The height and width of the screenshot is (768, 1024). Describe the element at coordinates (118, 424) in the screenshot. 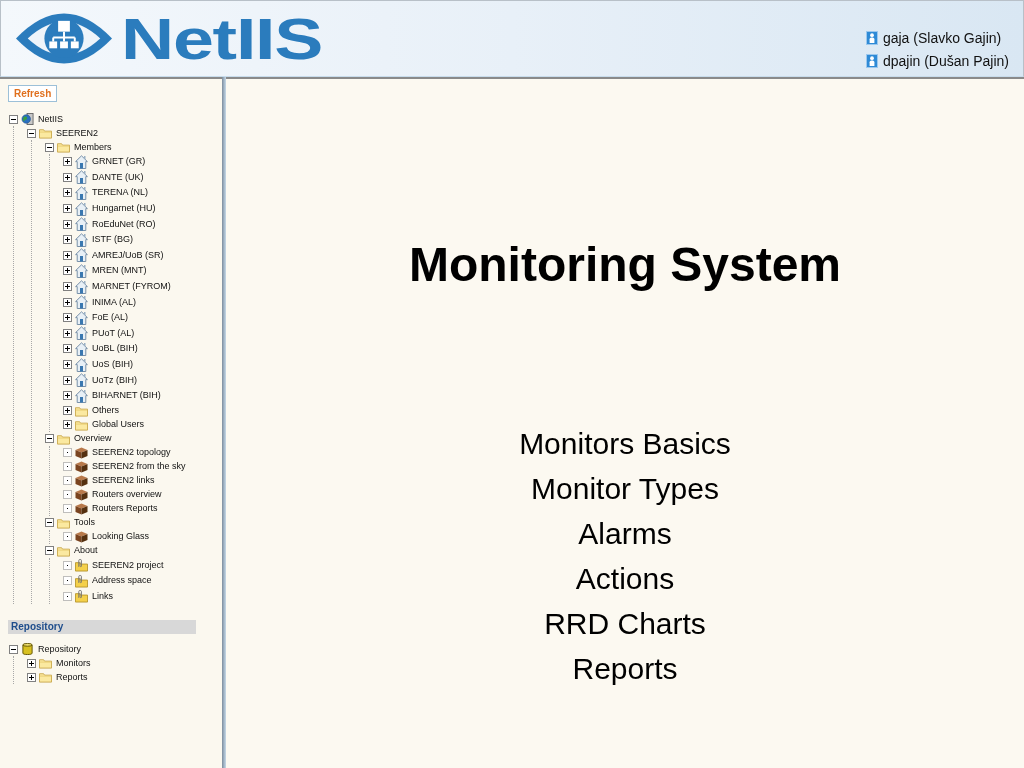

I see `tree-item: Global Users` at that location.